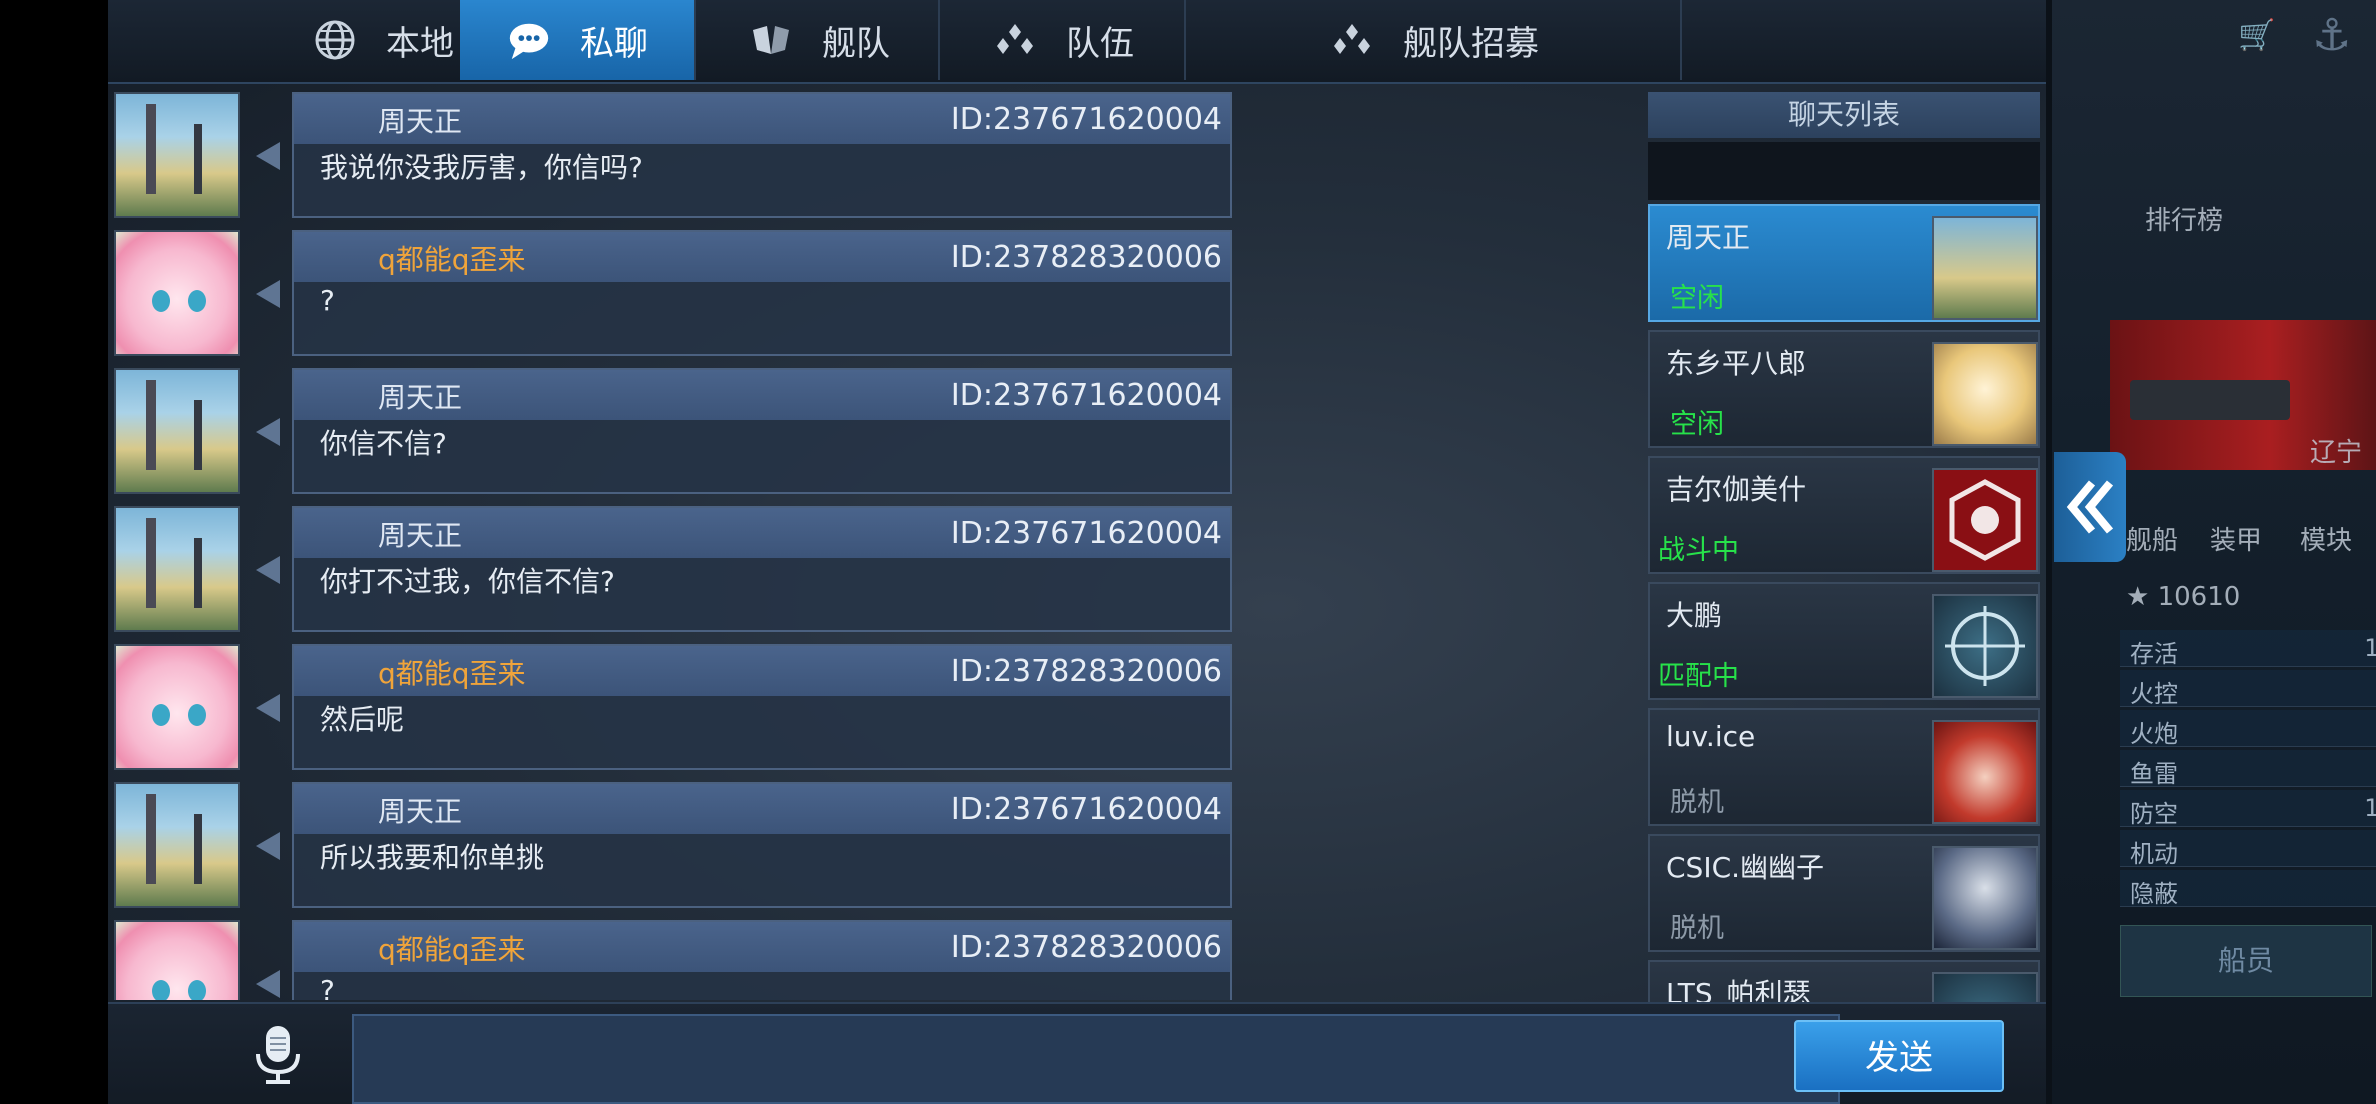 This screenshot has height=1104, width=2376. What do you see at coordinates (2199, 597) in the screenshot?
I see `score-number: 10610` at bounding box center [2199, 597].